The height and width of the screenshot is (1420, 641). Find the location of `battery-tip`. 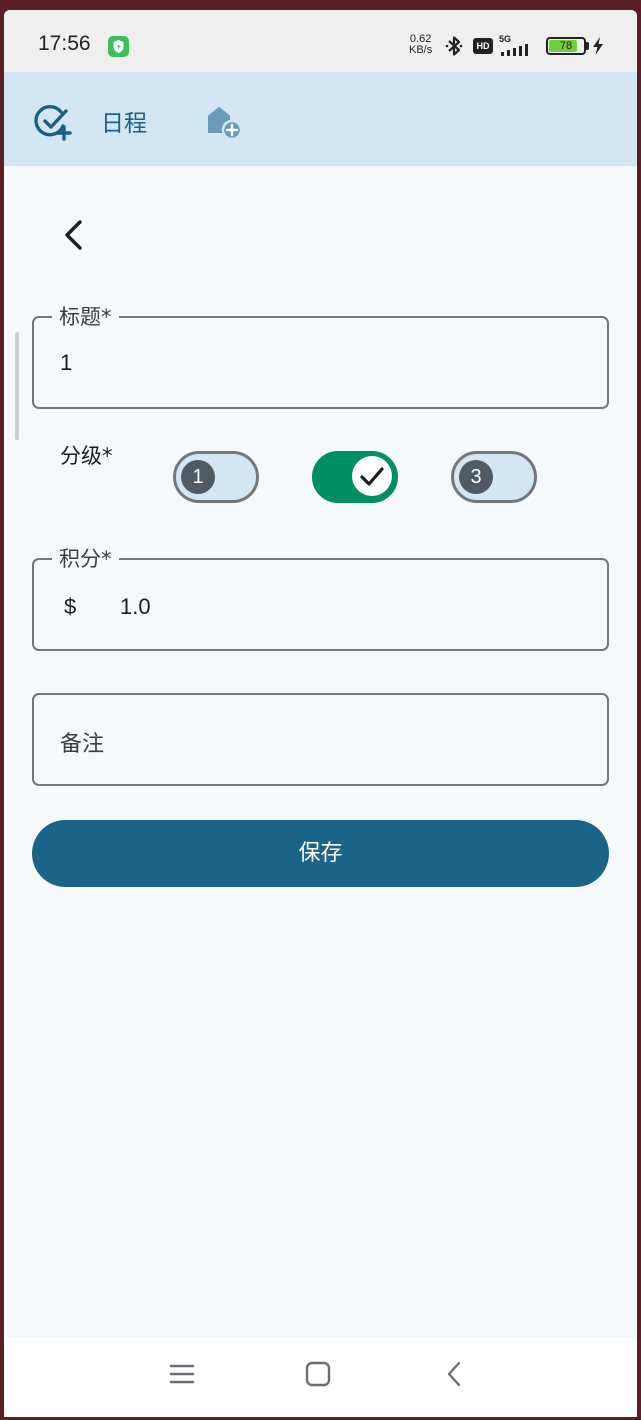

battery-tip is located at coordinates (587, 46).